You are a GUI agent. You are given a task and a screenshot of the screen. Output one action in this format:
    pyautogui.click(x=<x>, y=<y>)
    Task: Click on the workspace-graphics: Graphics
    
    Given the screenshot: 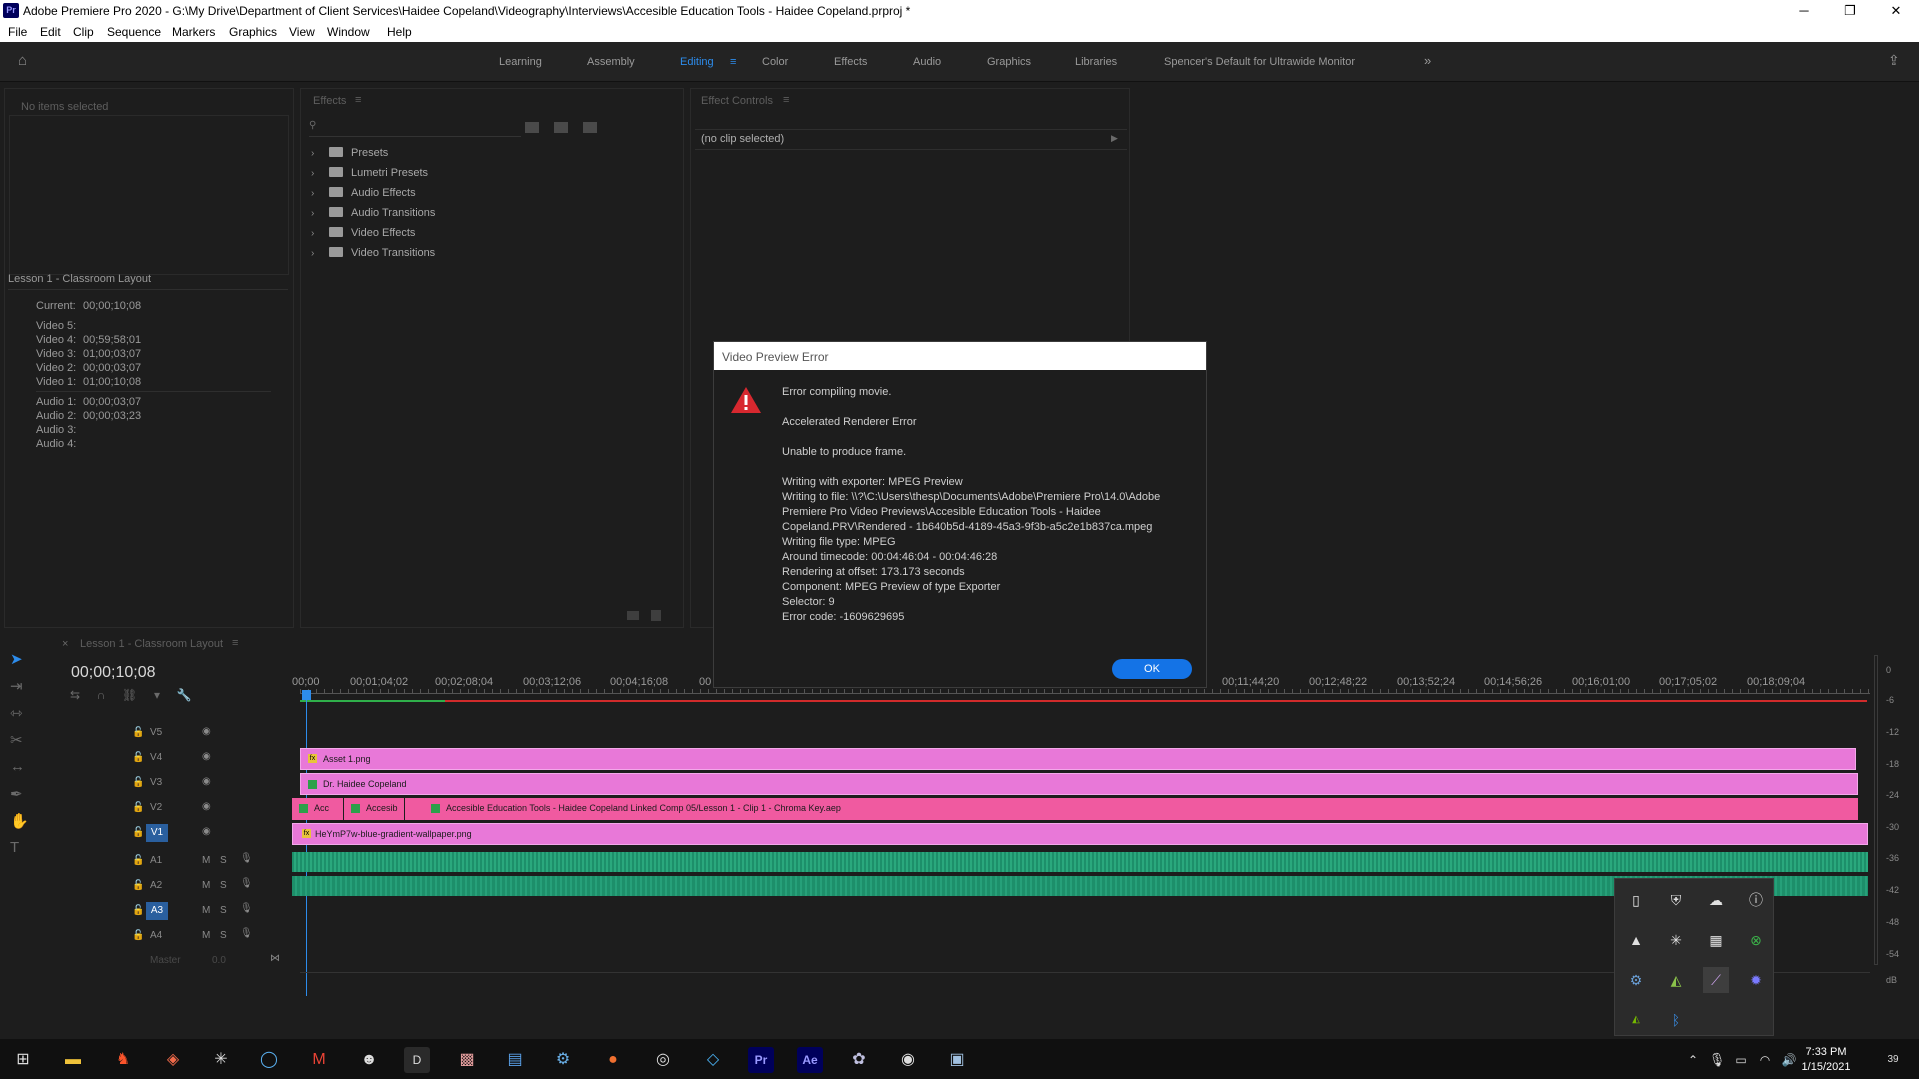 What is the action you would take?
    pyautogui.click(x=1009, y=62)
    